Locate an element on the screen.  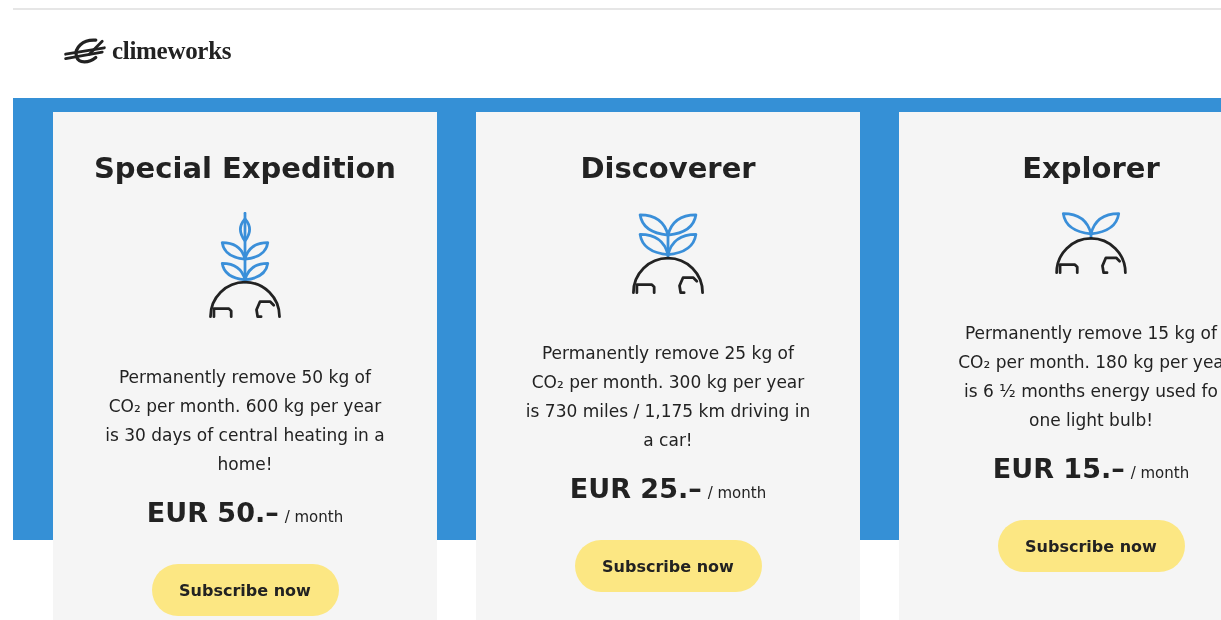
plan-description: Permanently remove 25 kg of CO₂ per month. 300 kg per year is 730 miles / 1,175 km driving in a car! is located at coordinates (668, 397).